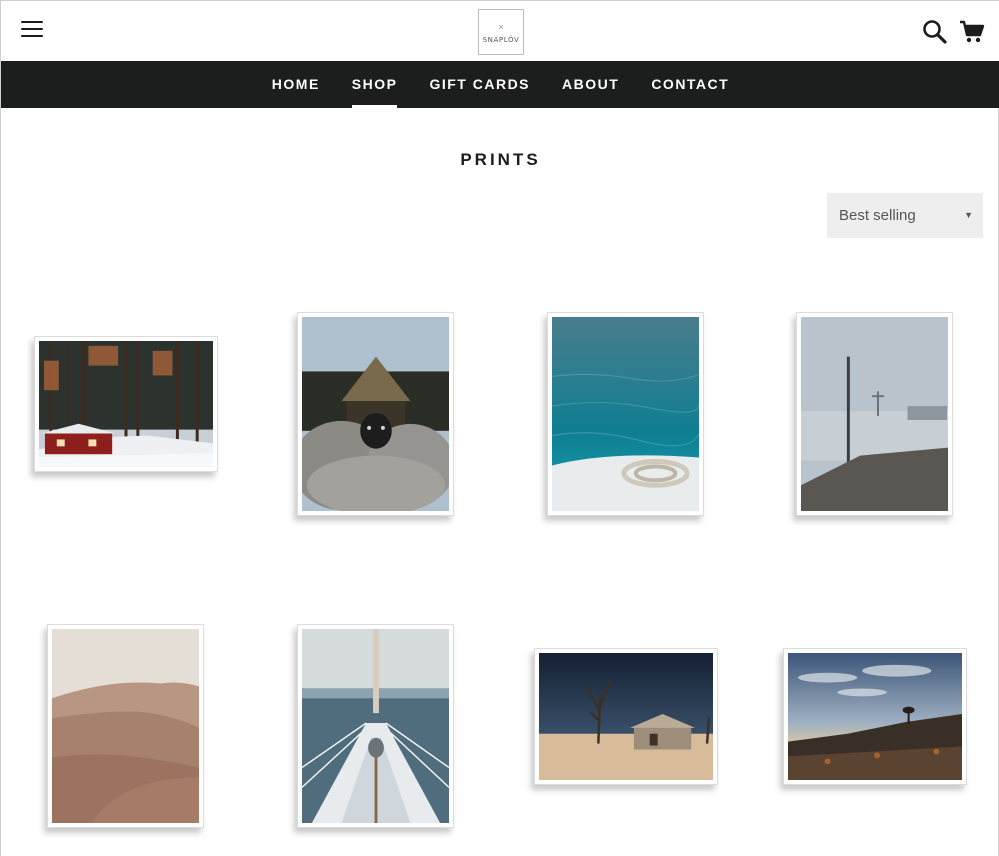  Describe the element at coordinates (375, 84) in the screenshot. I see `nav-item-shop: SHOP` at that location.